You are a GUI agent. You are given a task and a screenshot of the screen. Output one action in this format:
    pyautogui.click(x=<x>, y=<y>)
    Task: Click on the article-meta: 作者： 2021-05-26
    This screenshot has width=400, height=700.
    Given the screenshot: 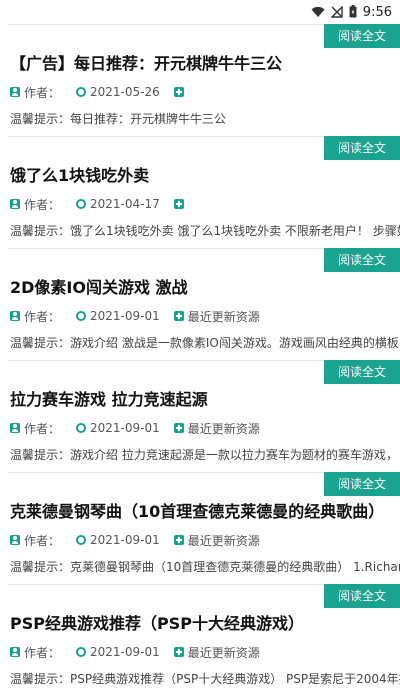 What is the action you would take?
    pyautogui.click(x=99, y=92)
    